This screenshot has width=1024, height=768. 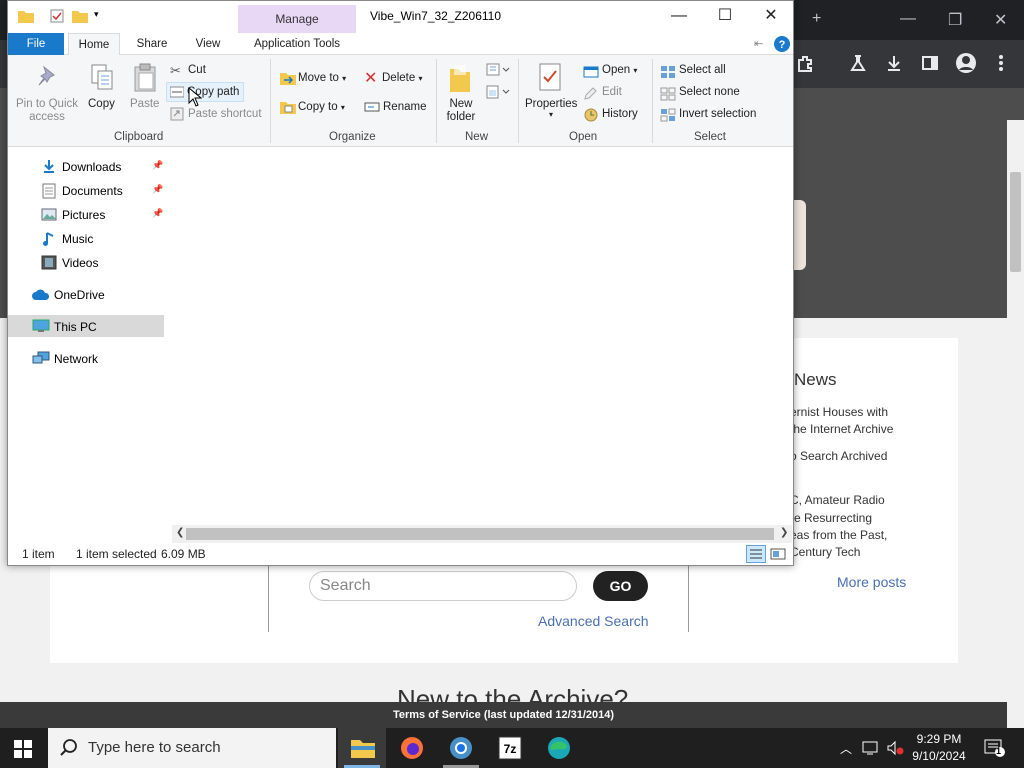 I want to click on nav-item-pictures: Pictures, so click(x=83, y=215).